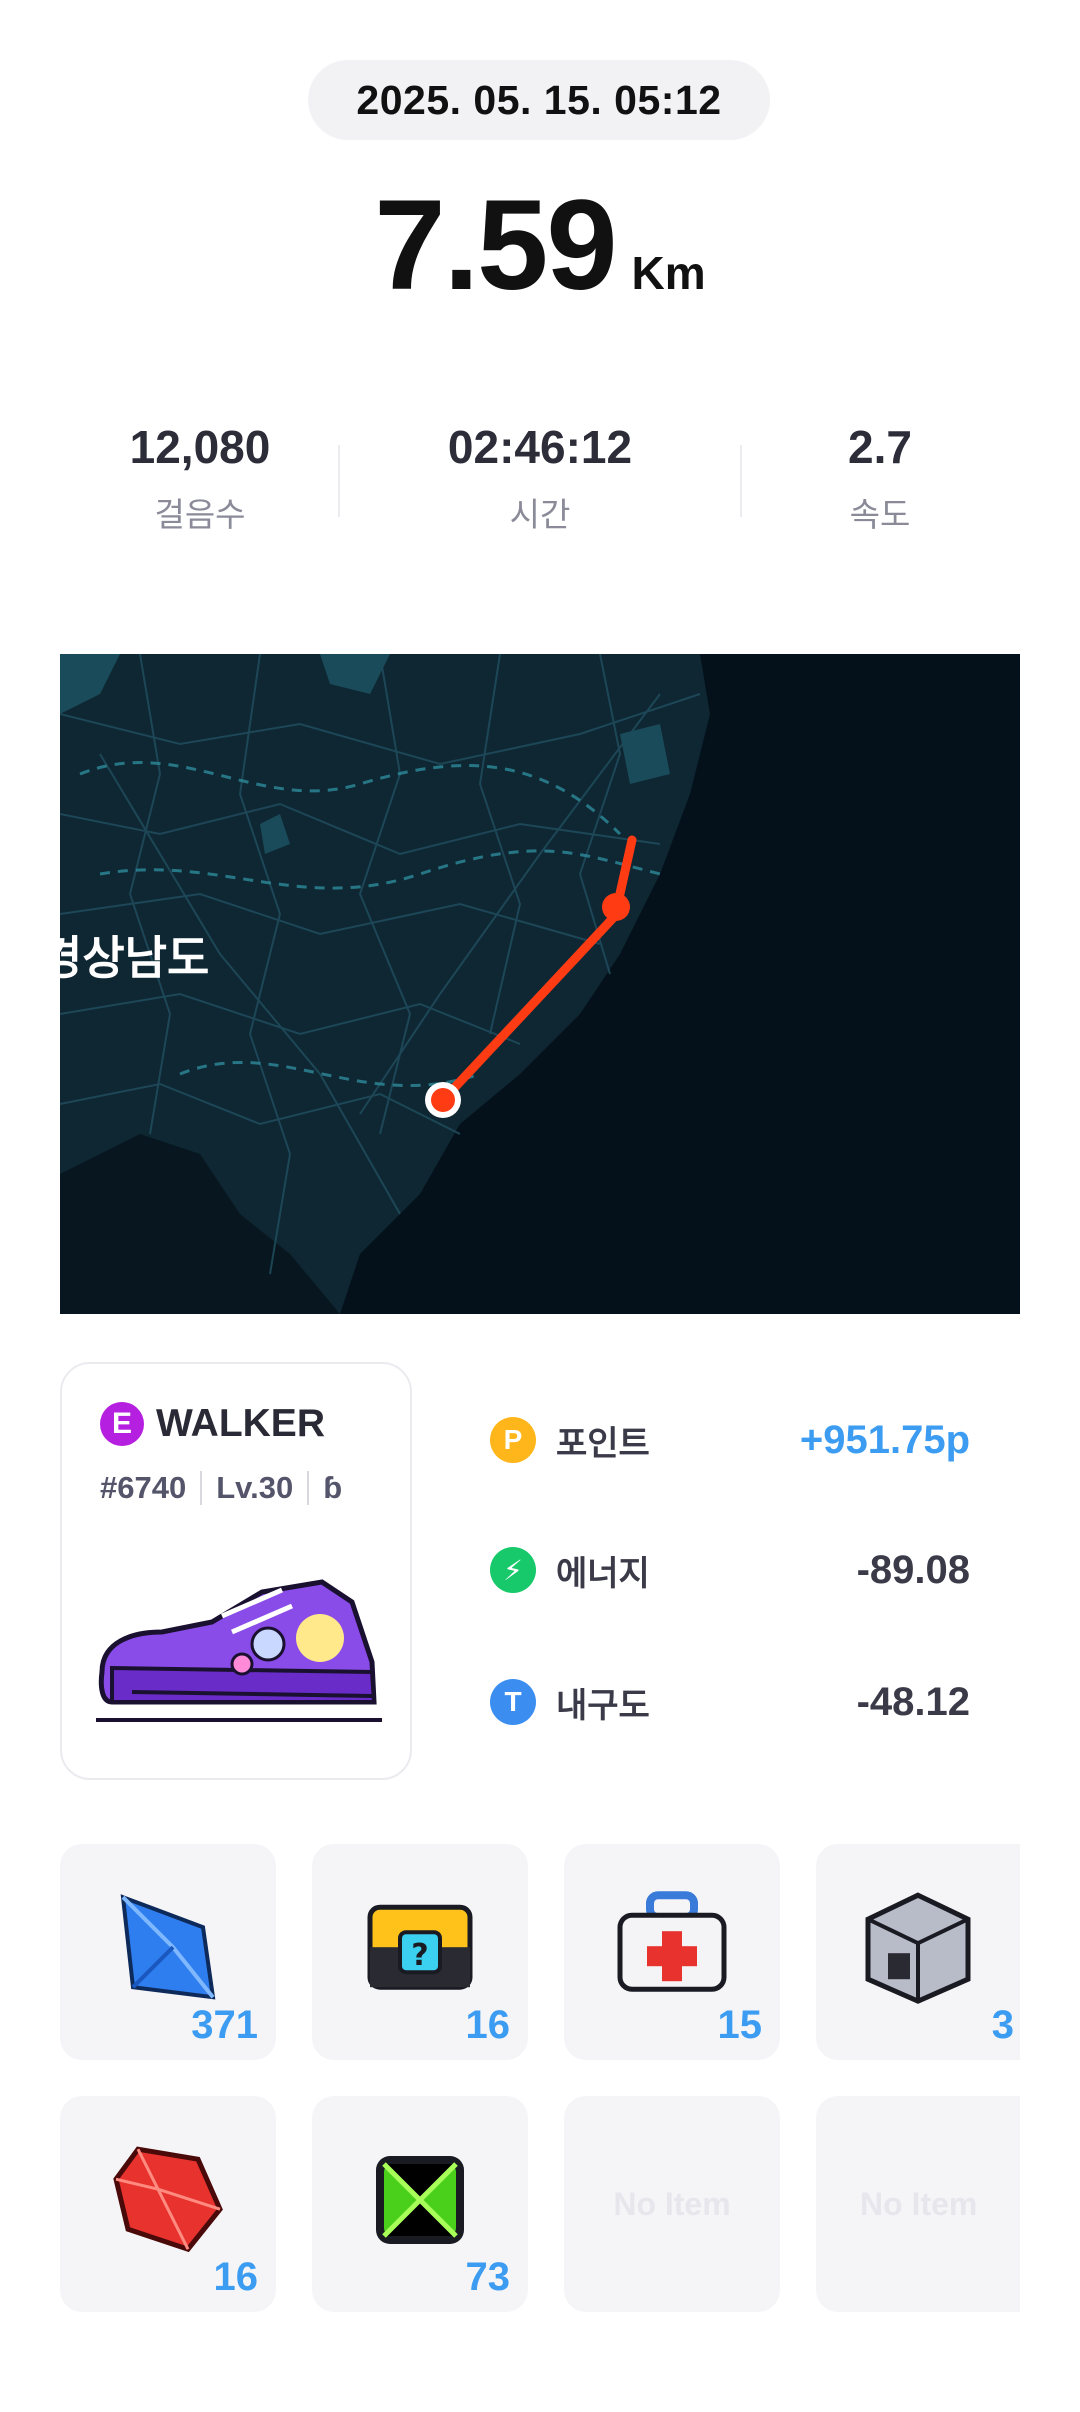  Describe the element at coordinates (513, 1440) in the screenshot. I see `point-icon: P` at that location.